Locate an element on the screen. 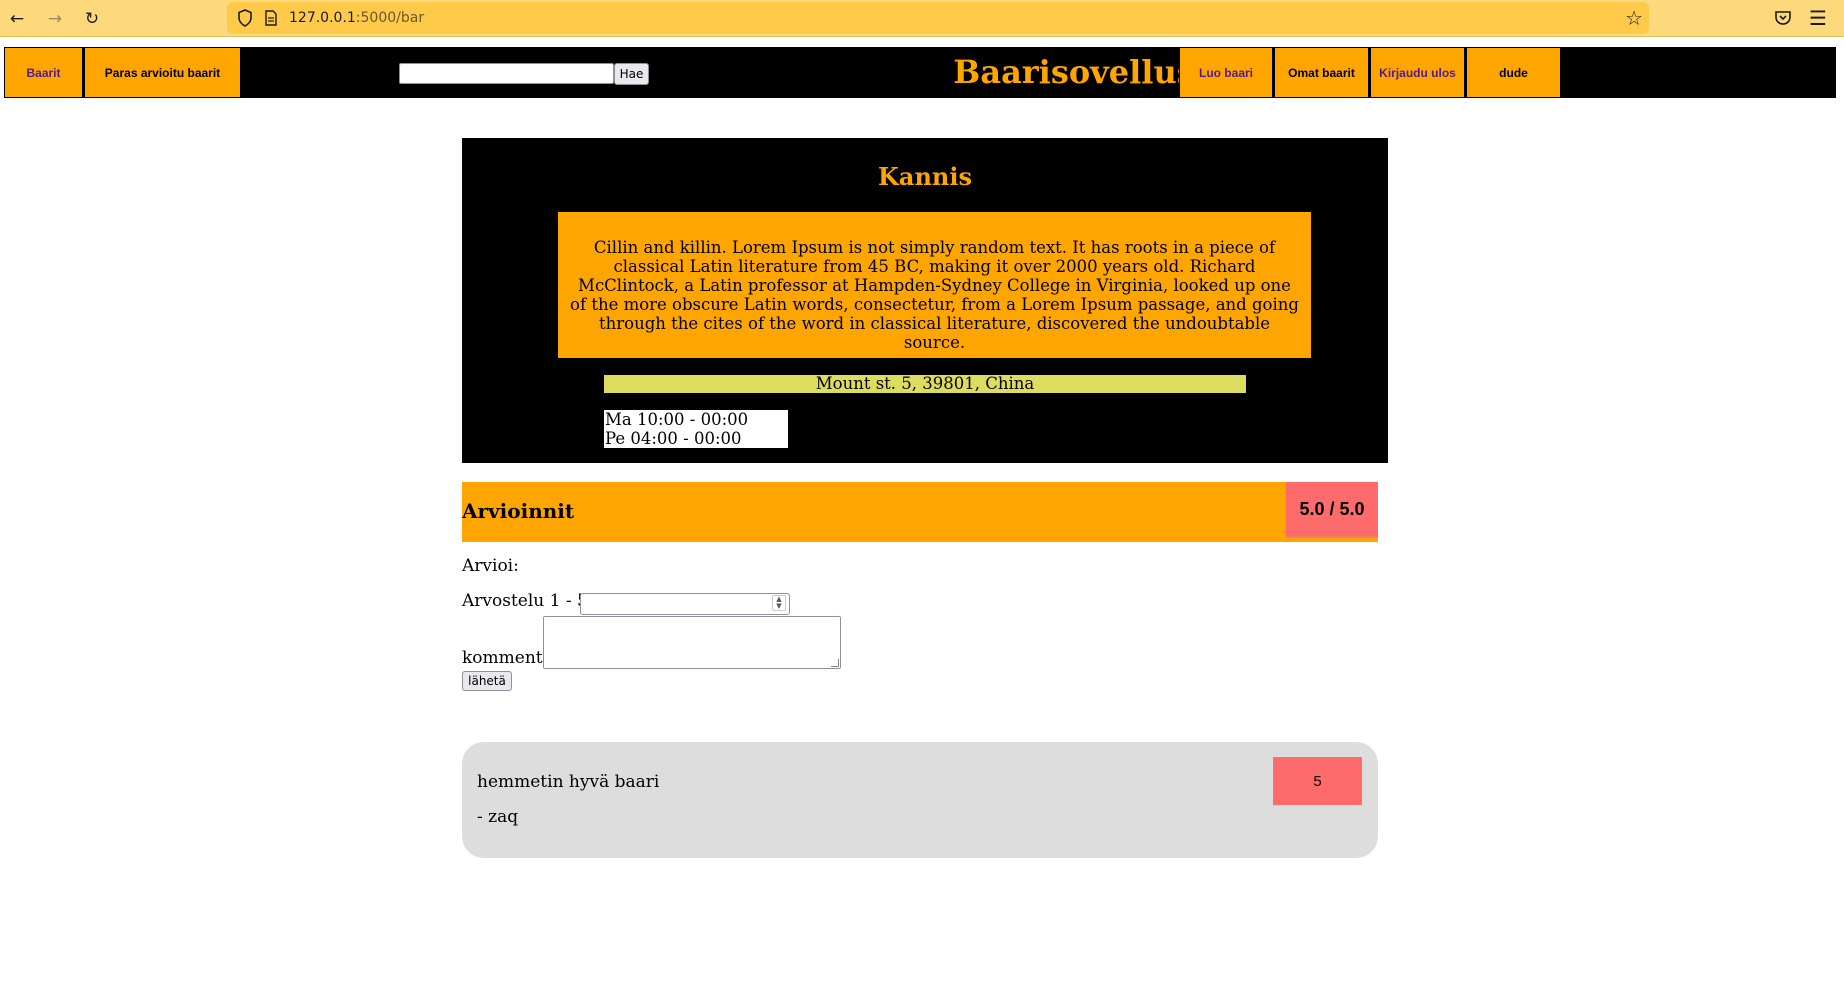 The image size is (1844, 986). bar-address: Mount st. 5, 39801, China is located at coordinates (925, 384).